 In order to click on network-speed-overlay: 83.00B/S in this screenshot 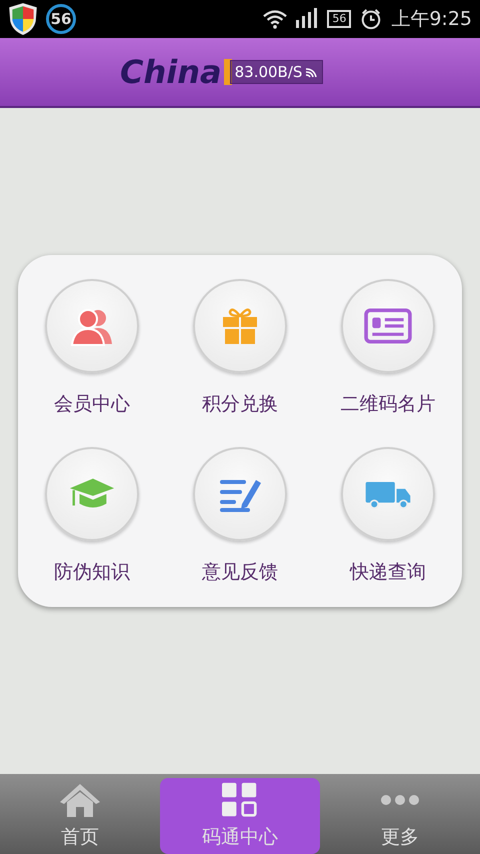, I will do `click(277, 72)`.